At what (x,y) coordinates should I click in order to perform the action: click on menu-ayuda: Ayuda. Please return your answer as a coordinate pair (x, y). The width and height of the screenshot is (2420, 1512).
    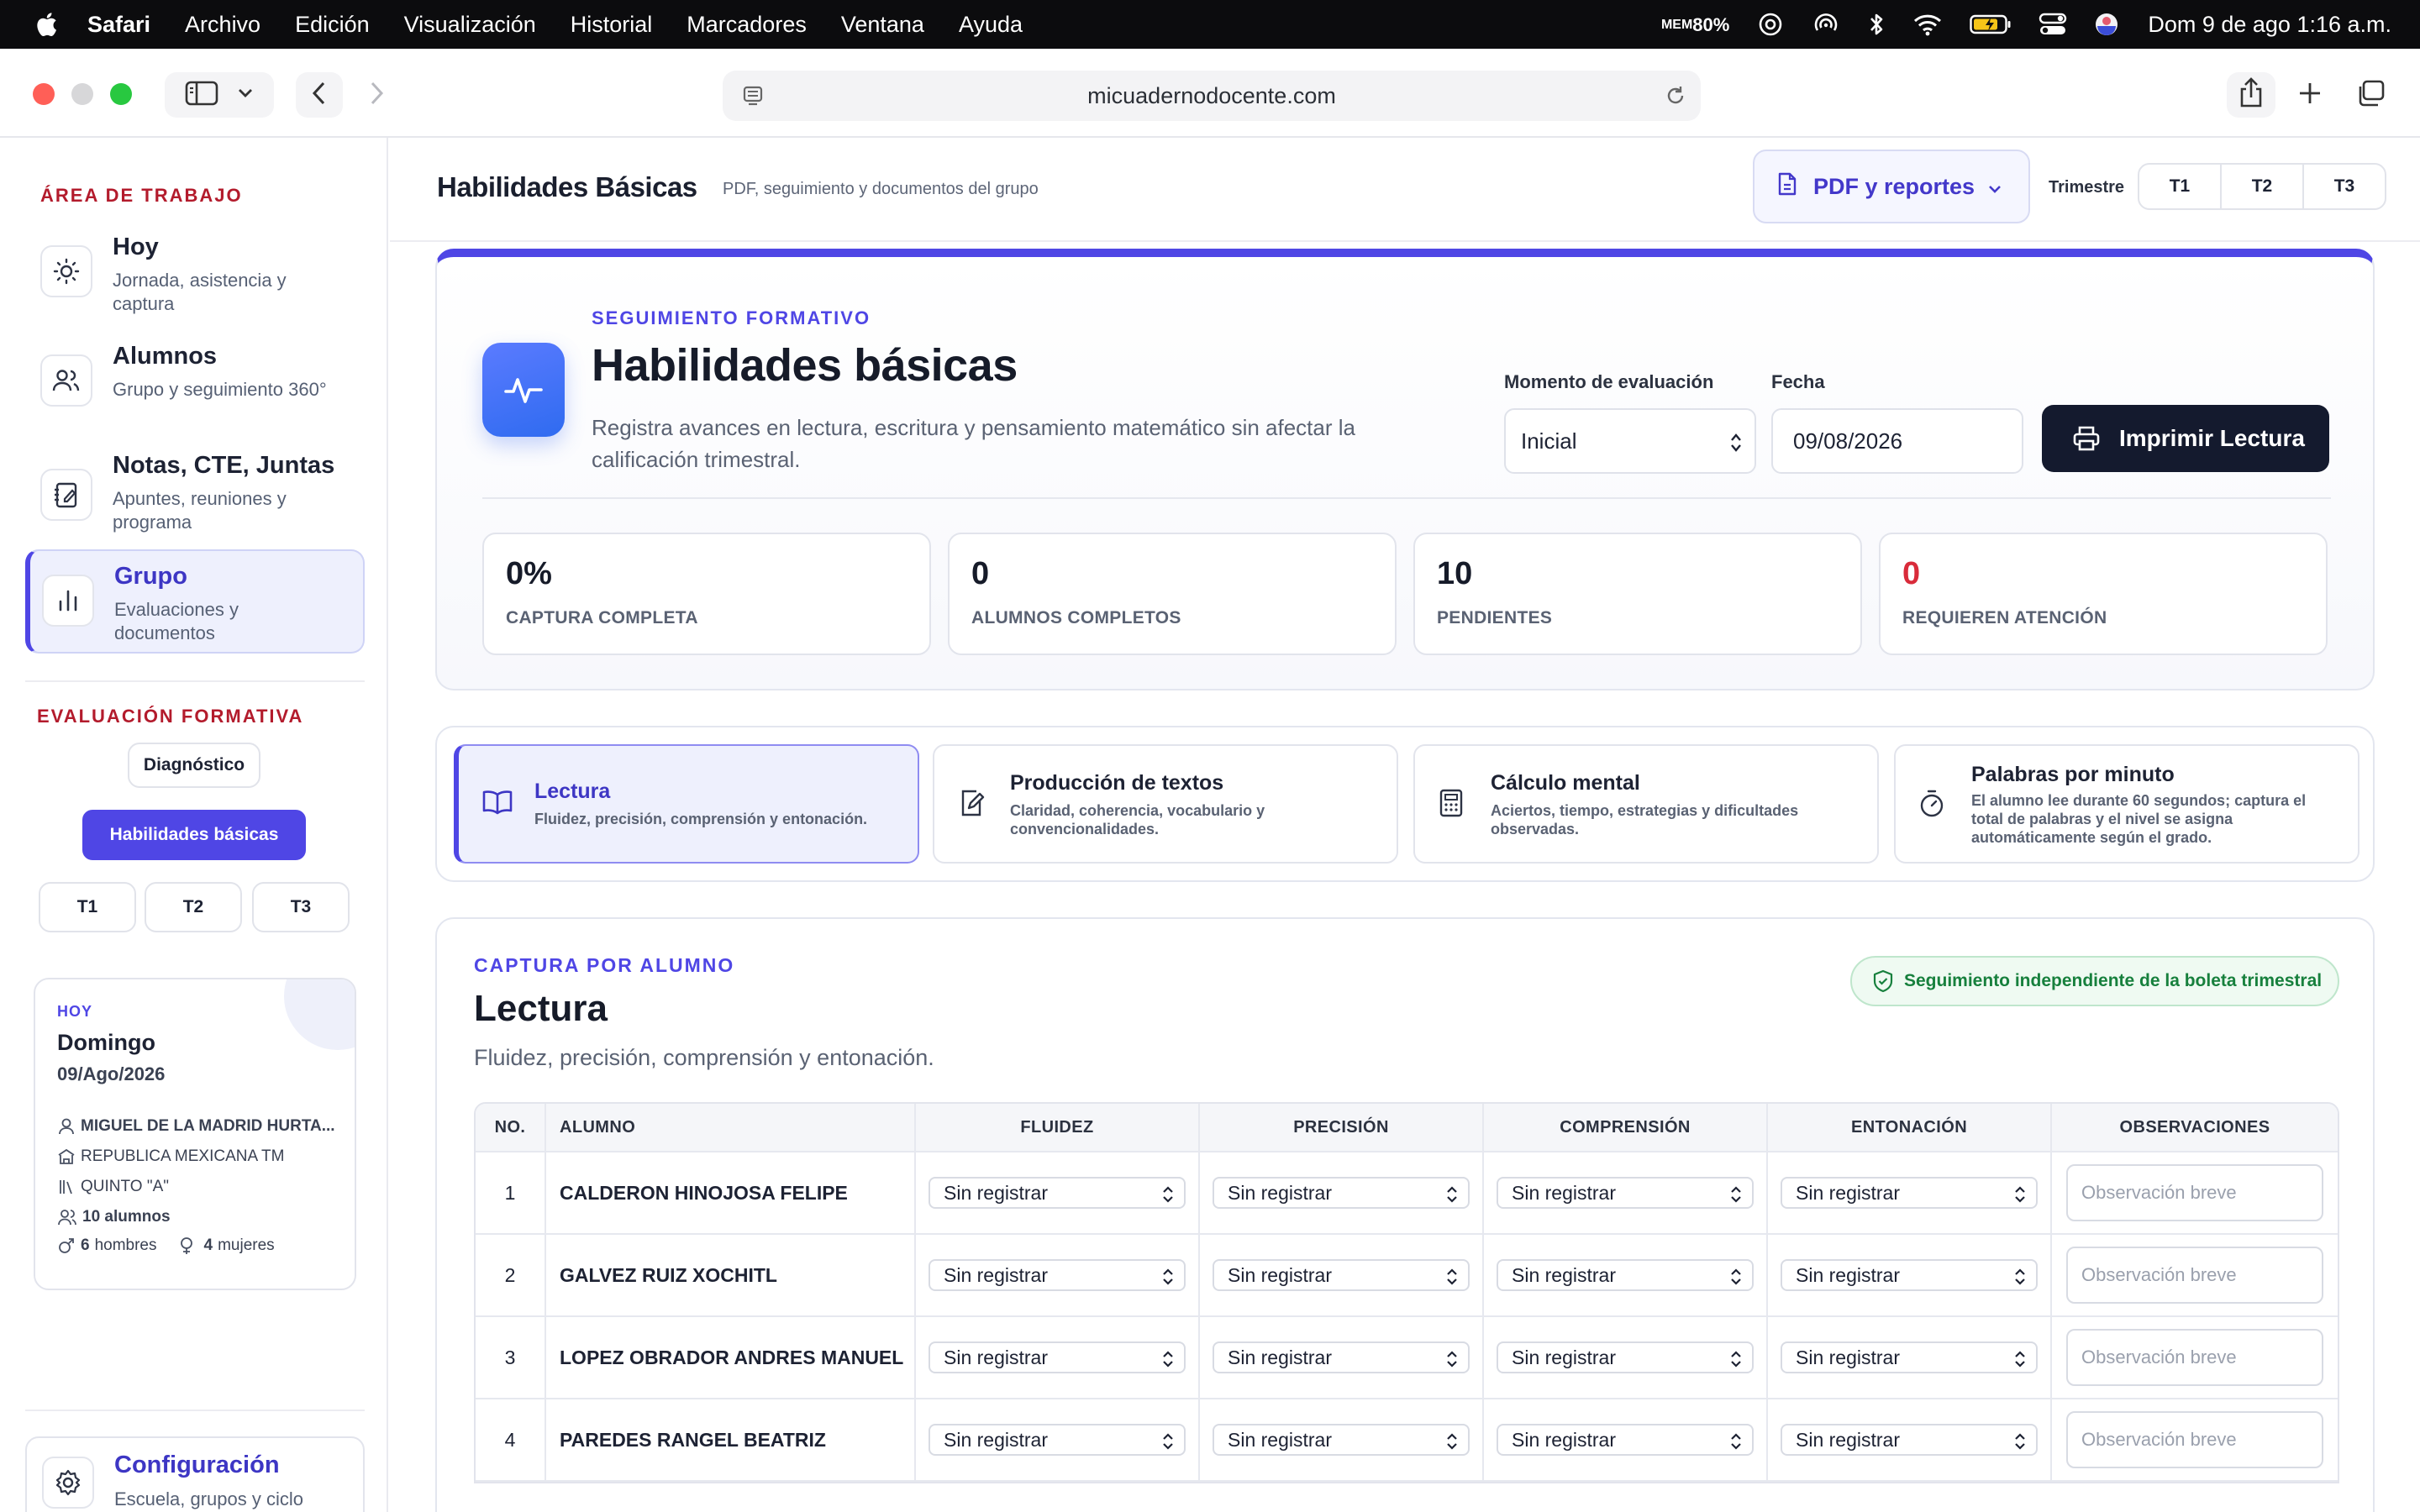
    Looking at the image, I should click on (991, 25).